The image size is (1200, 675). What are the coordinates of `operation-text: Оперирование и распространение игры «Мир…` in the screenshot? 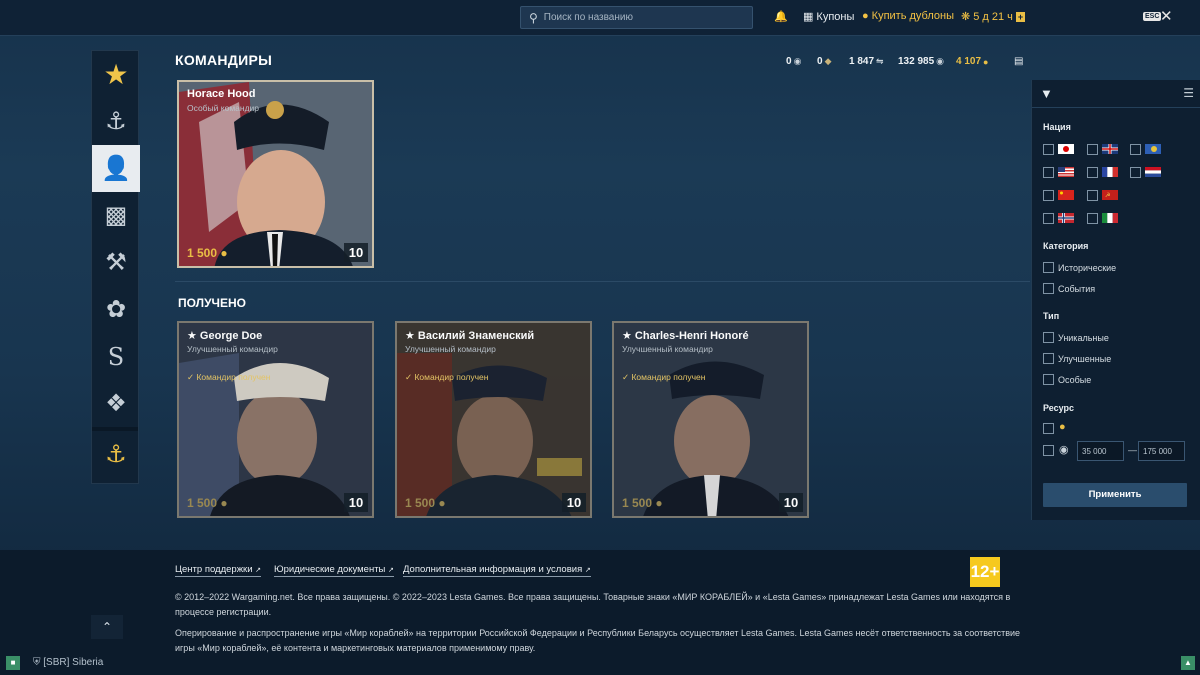 It's located at (598, 640).